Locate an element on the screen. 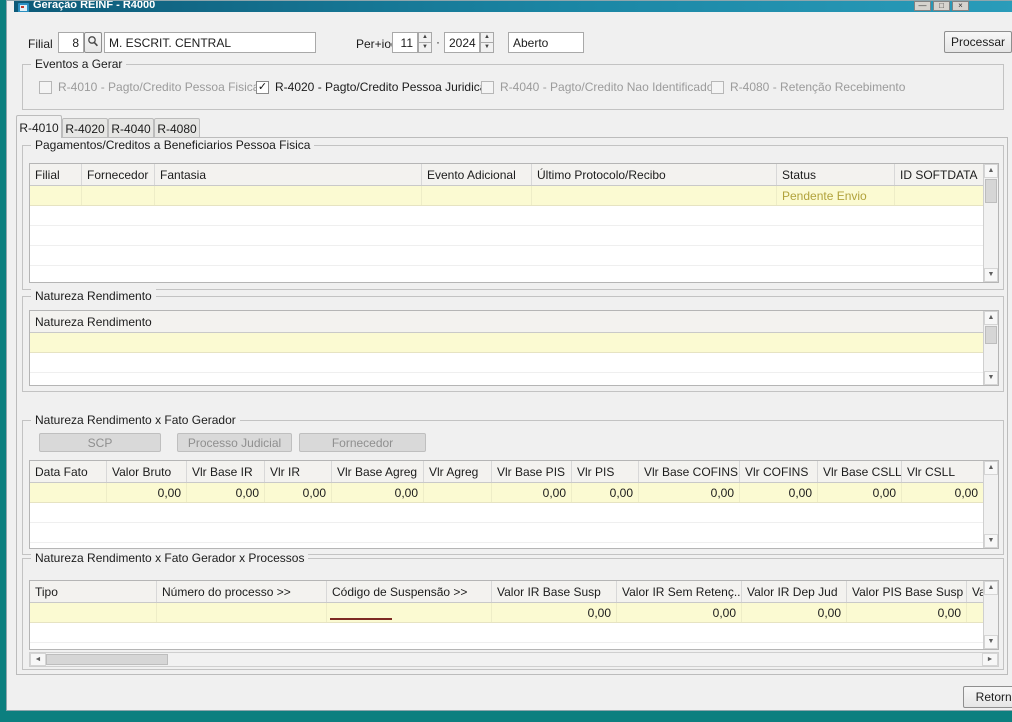  cell-valor-pis-base-susp: 0,00 is located at coordinates (907, 612).